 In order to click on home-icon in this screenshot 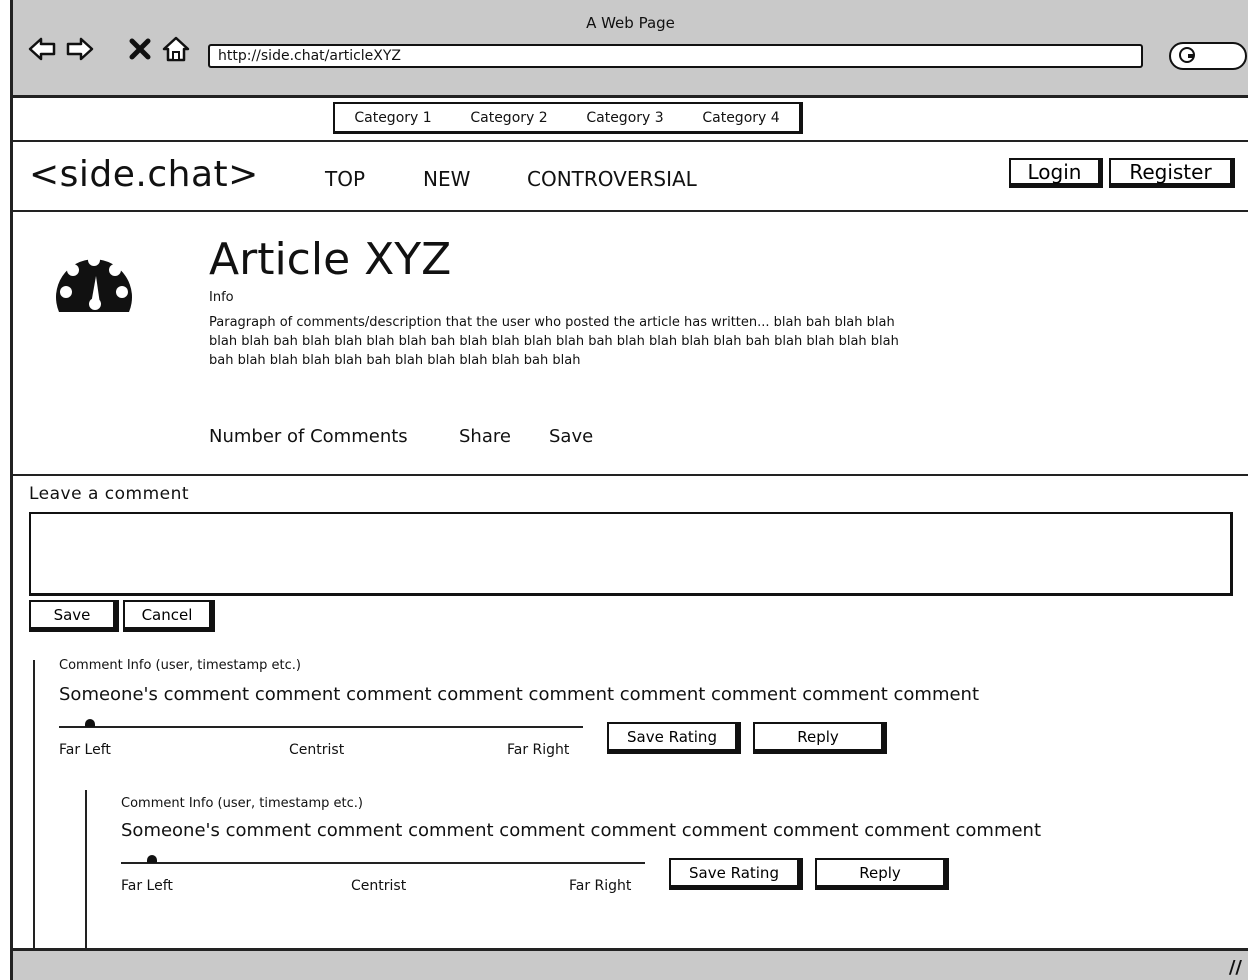, I will do `click(176, 49)`.